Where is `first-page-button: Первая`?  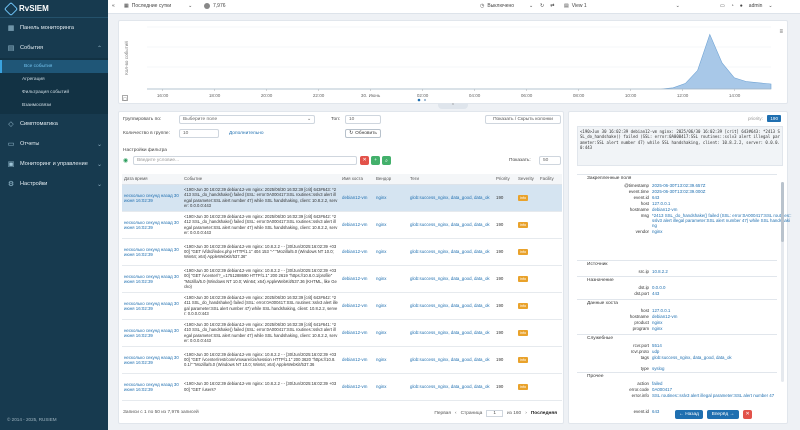
first-page-button: Первая is located at coordinates (442, 413).